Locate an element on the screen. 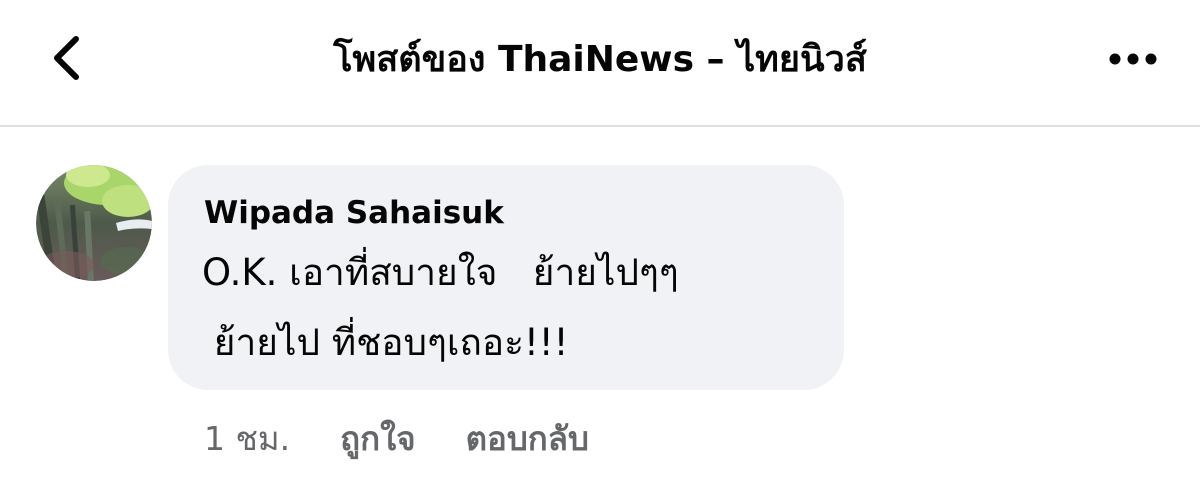 The height and width of the screenshot is (489, 1200). chevron-left-icon is located at coordinates (66, 60).